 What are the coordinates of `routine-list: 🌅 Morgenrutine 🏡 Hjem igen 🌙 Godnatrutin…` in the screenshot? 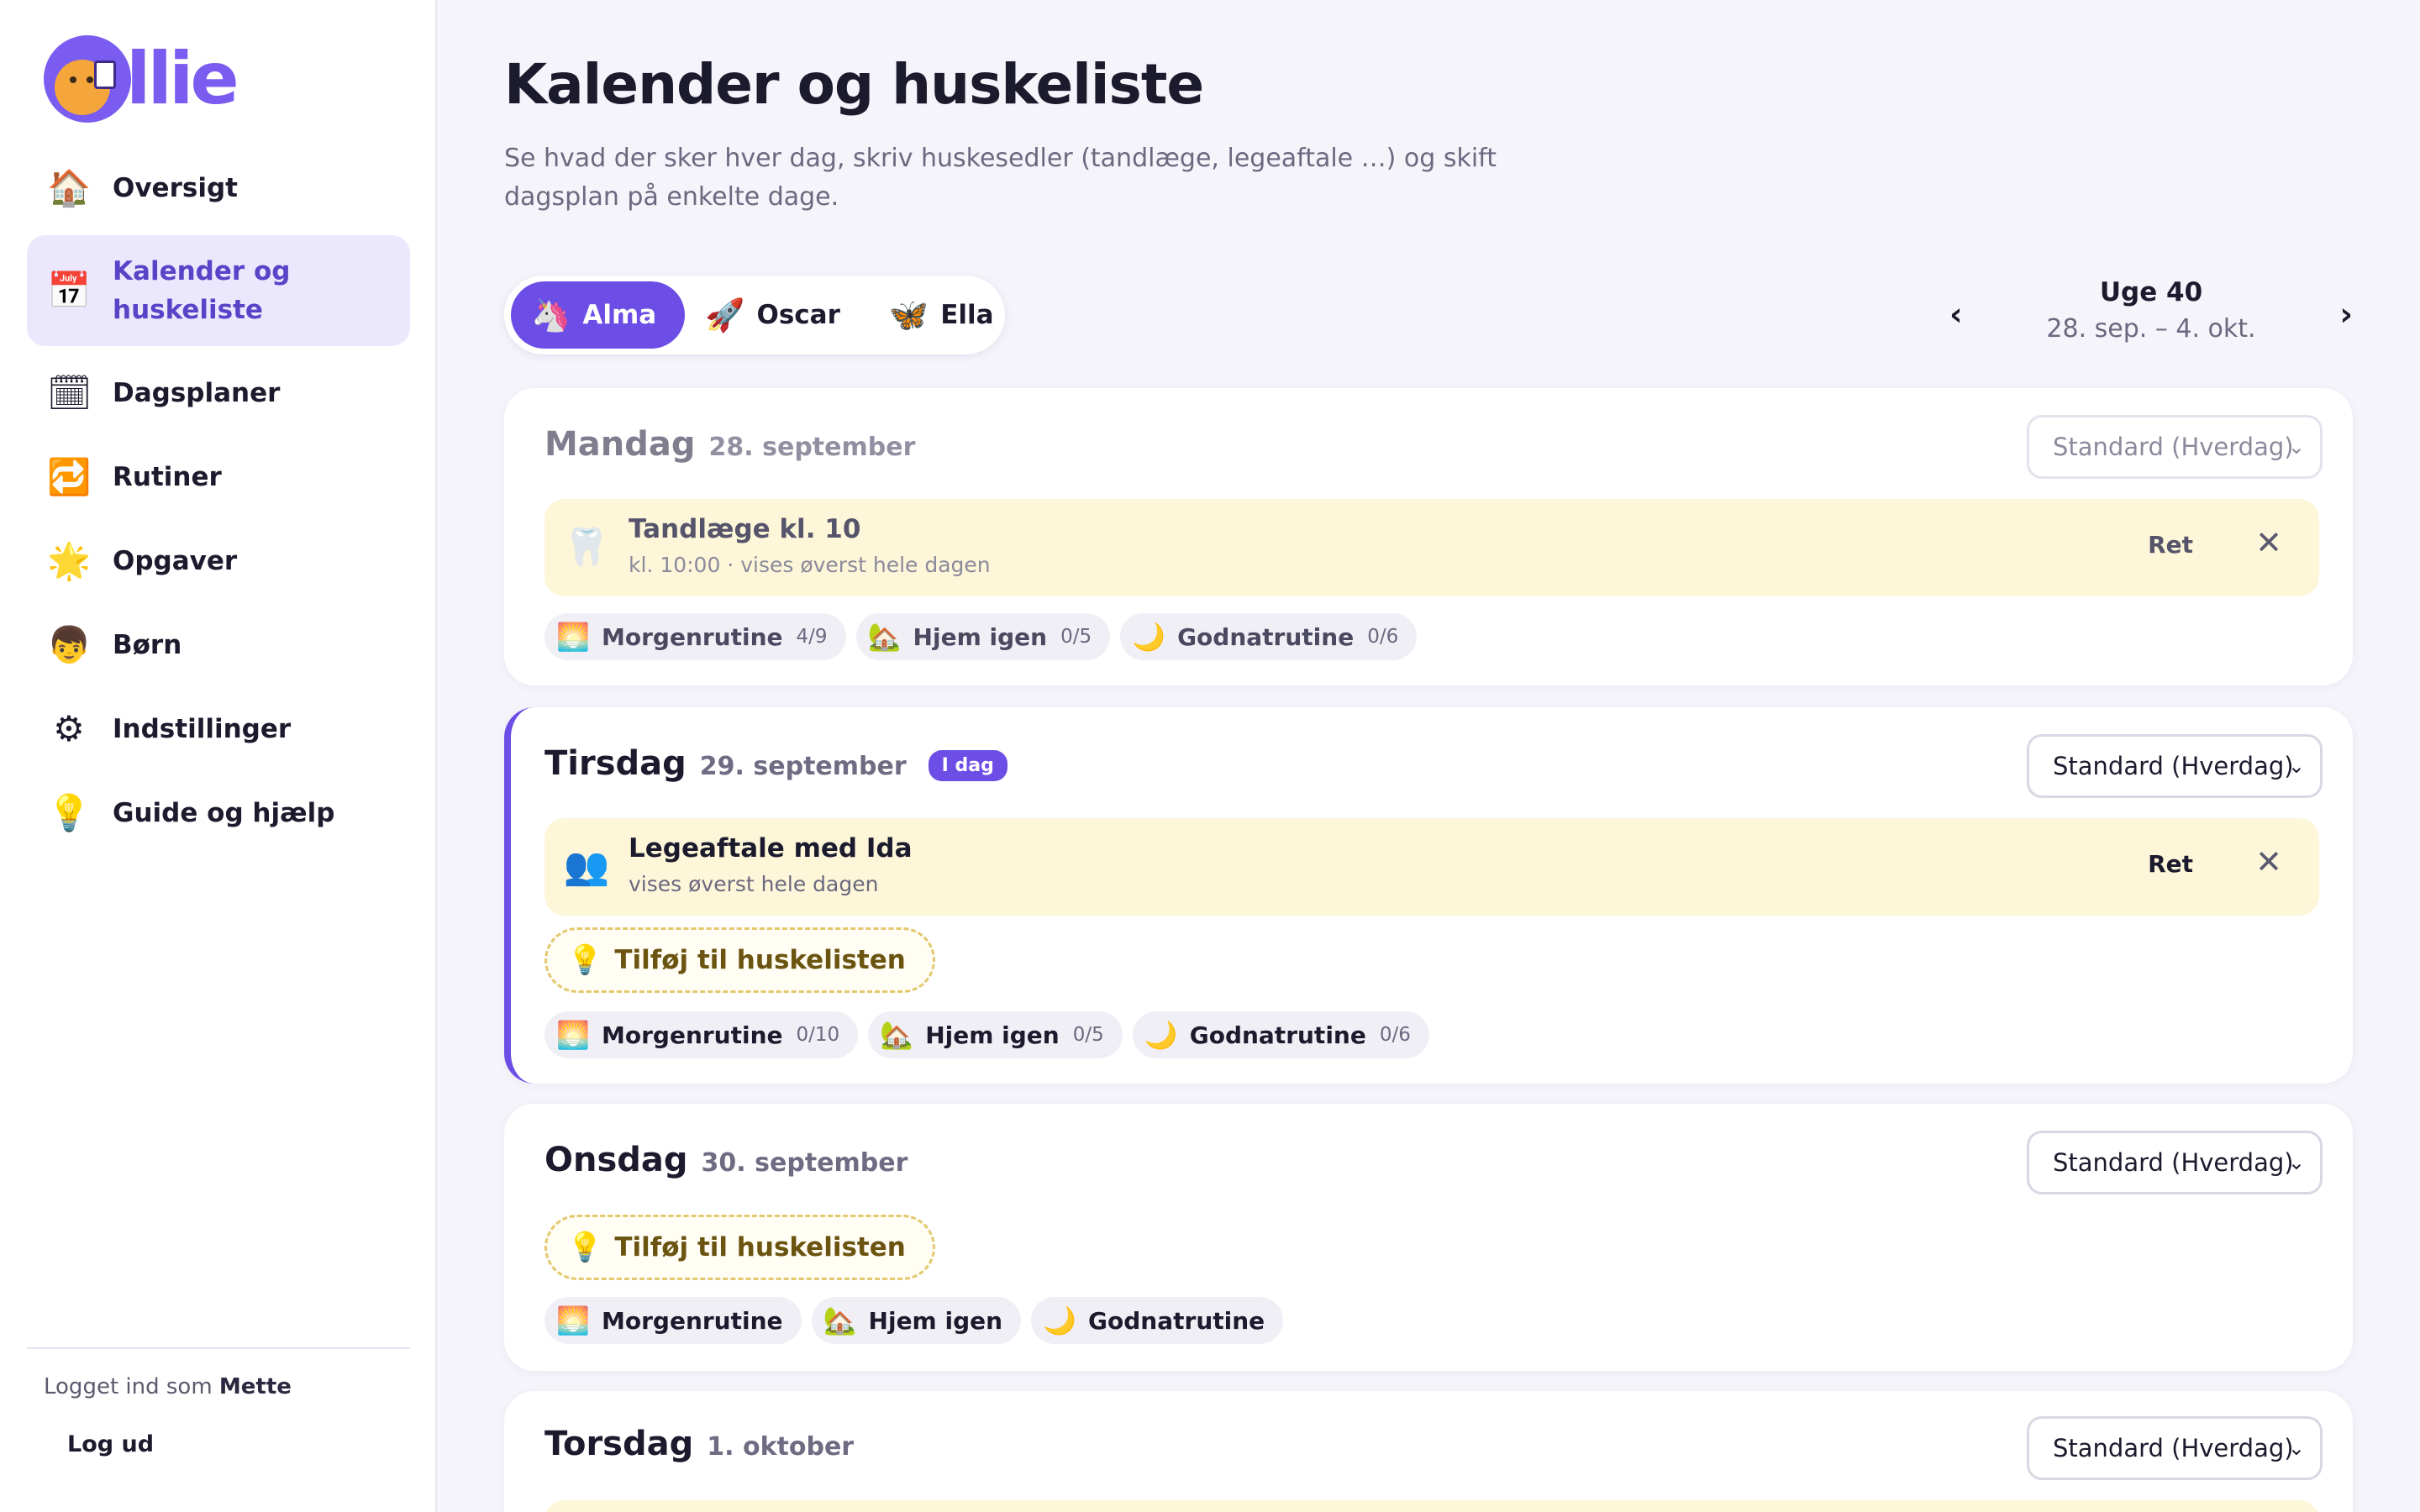 It's located at (918, 1320).